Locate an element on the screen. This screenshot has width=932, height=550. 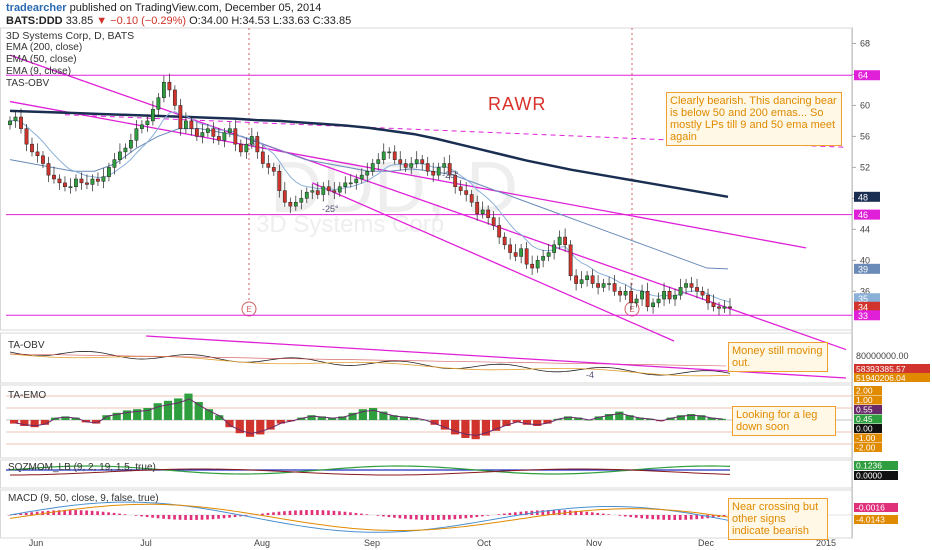
legend-series: 3D Systems Corp, D, BATS is located at coordinates (70, 36).